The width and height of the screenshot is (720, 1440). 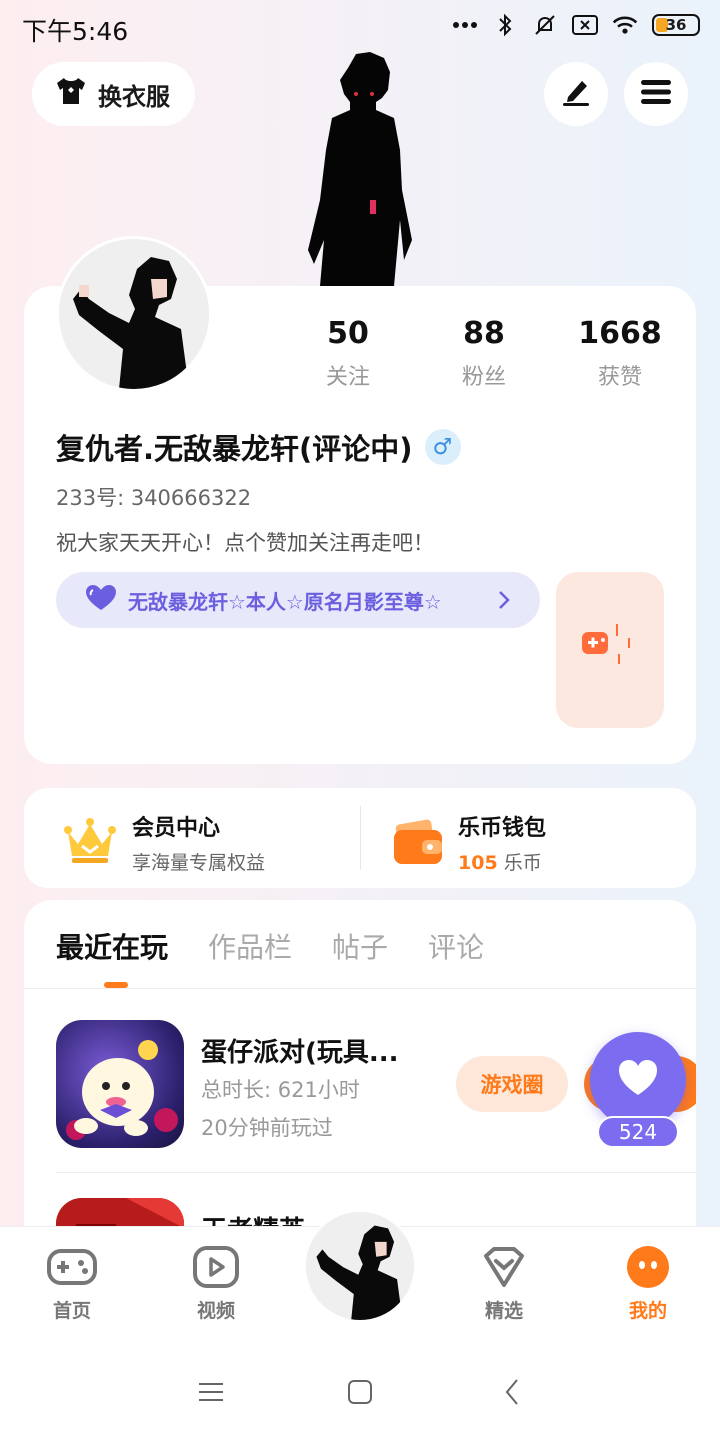 What do you see at coordinates (502, 828) in the screenshot?
I see `wallet-title: 乐币钱包` at bounding box center [502, 828].